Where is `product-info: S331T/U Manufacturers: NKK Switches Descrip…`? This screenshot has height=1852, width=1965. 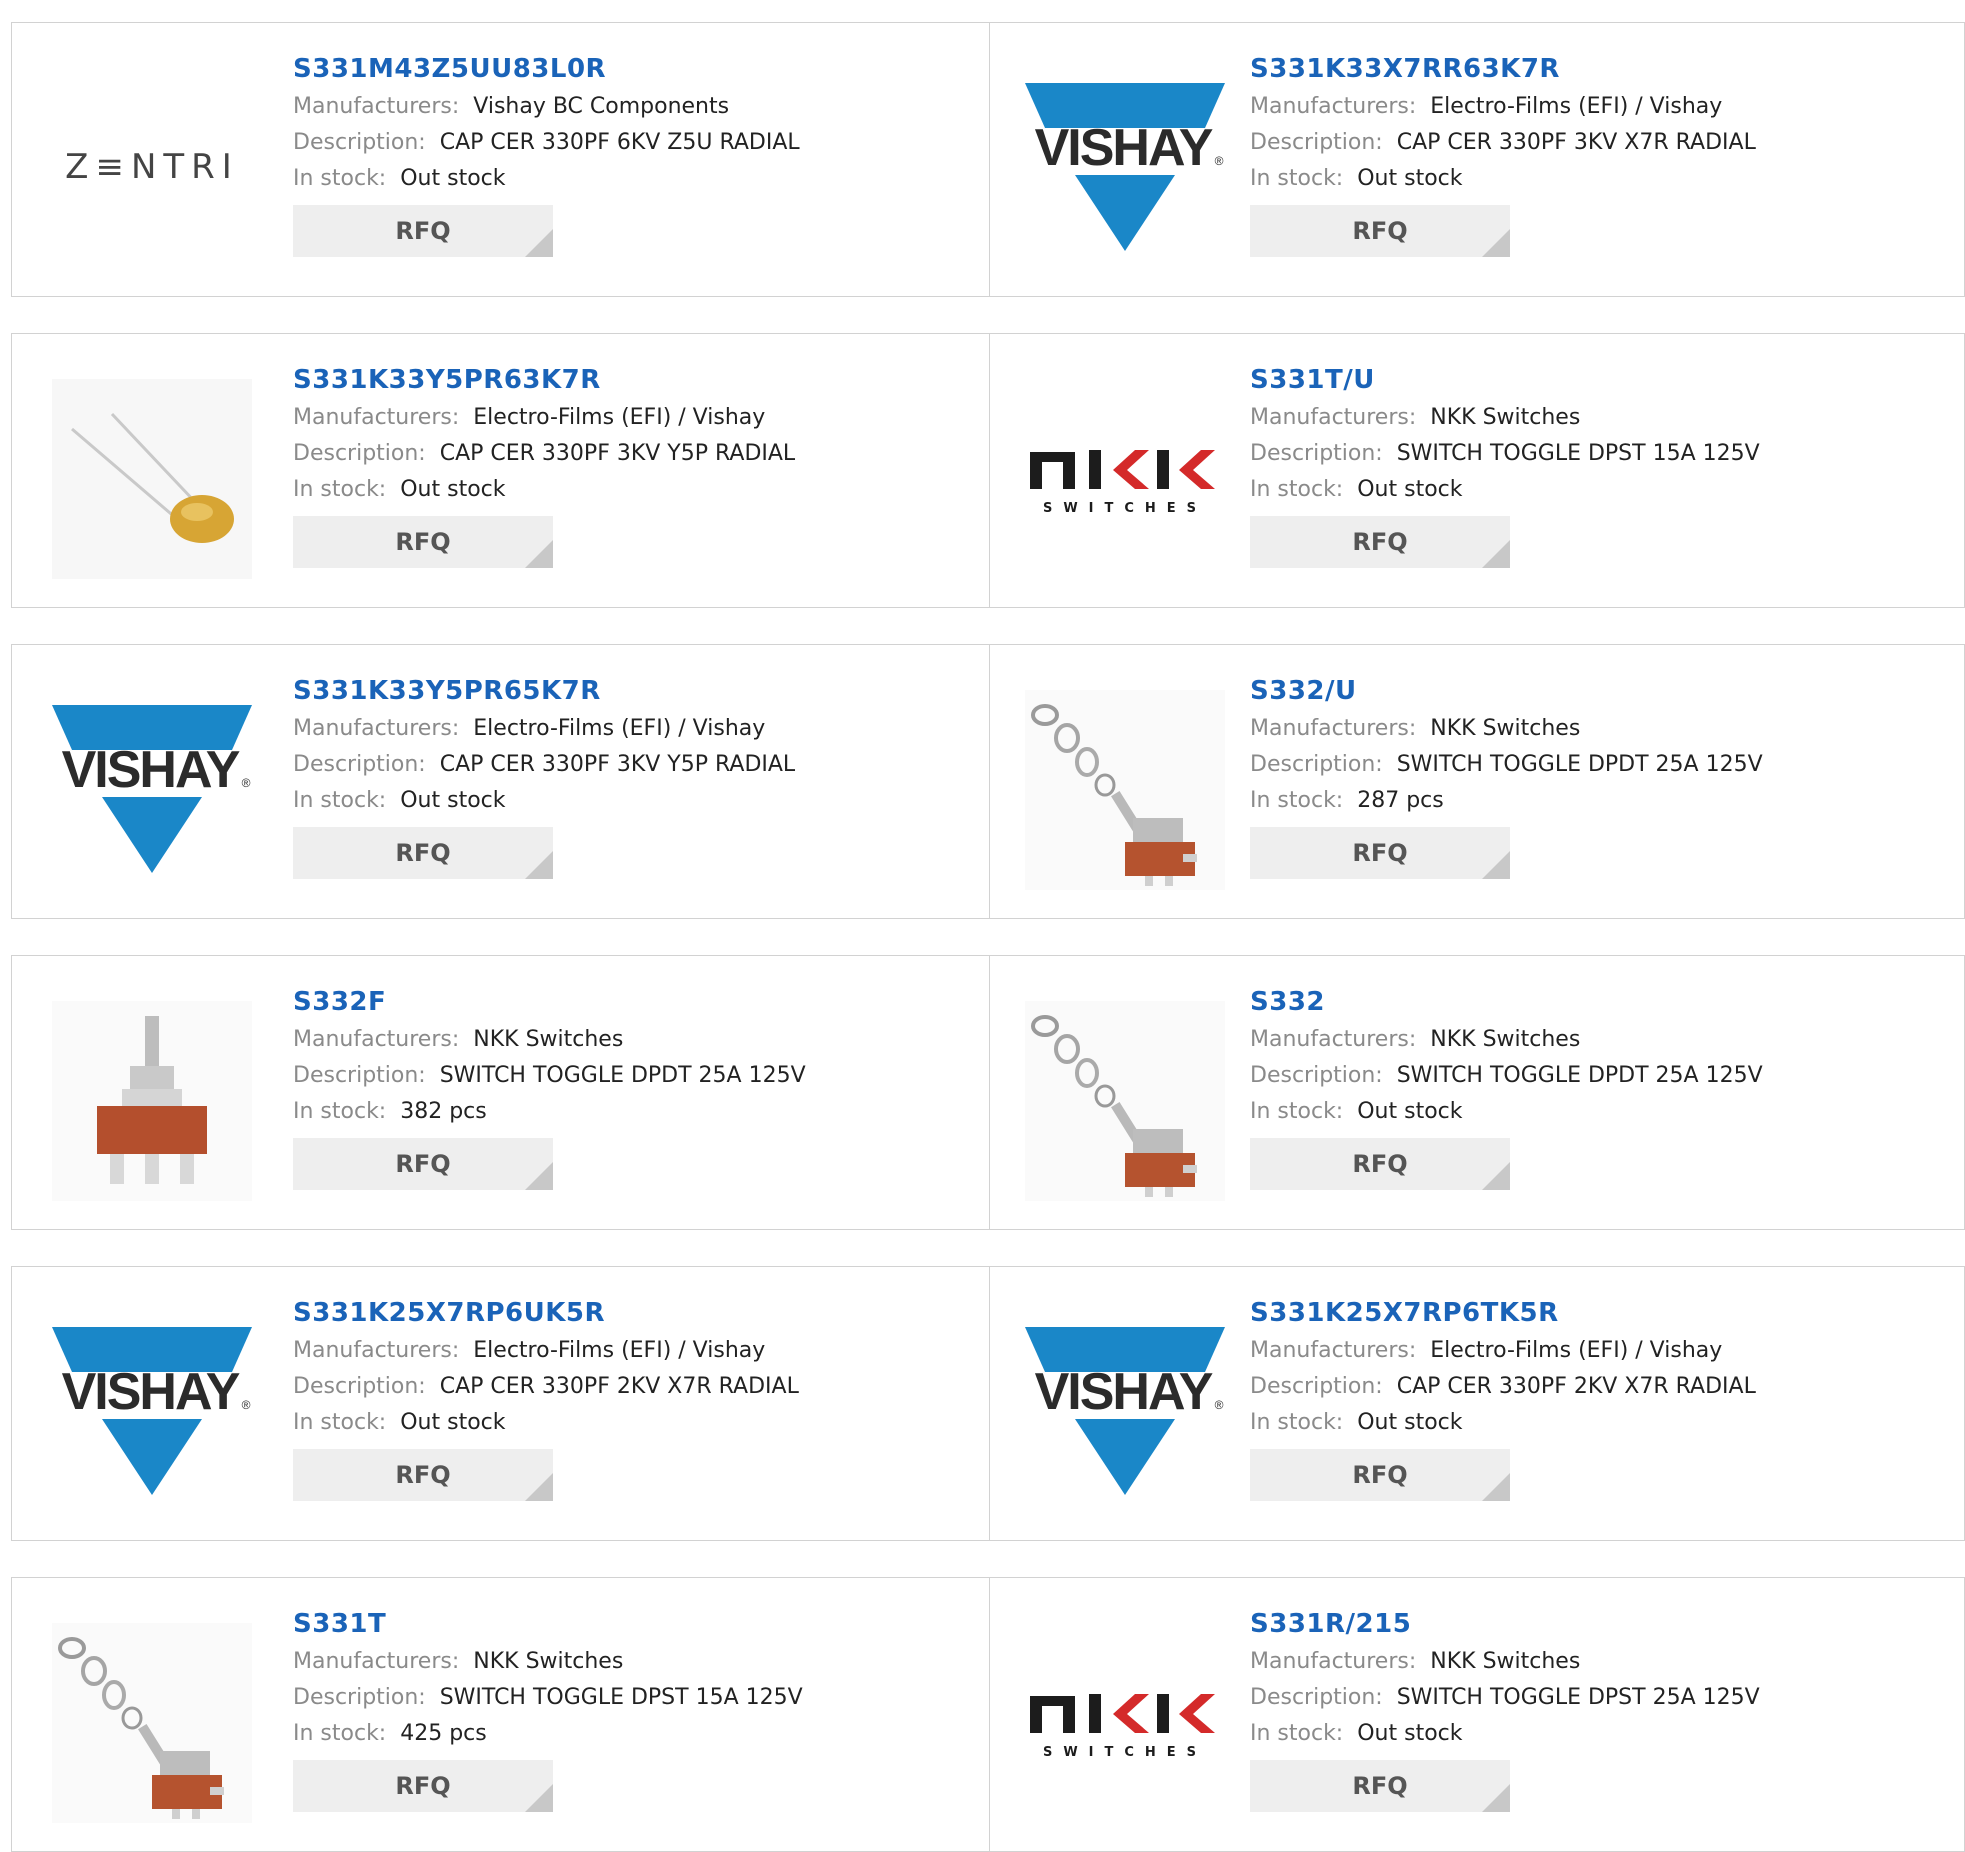 product-info: S331T/U Manufacturers: NKK Switches Descrip… is located at coordinates (1505, 466).